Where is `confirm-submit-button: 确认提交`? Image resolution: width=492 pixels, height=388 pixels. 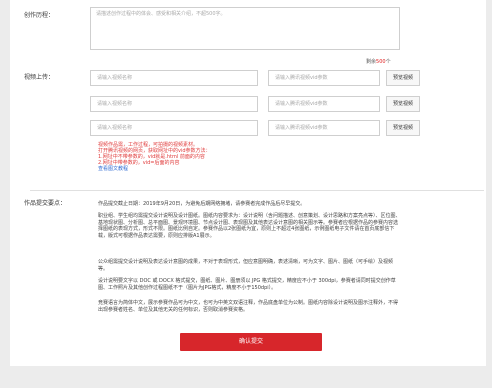
confirm-submit-button: 确认提交 is located at coordinates (251, 342).